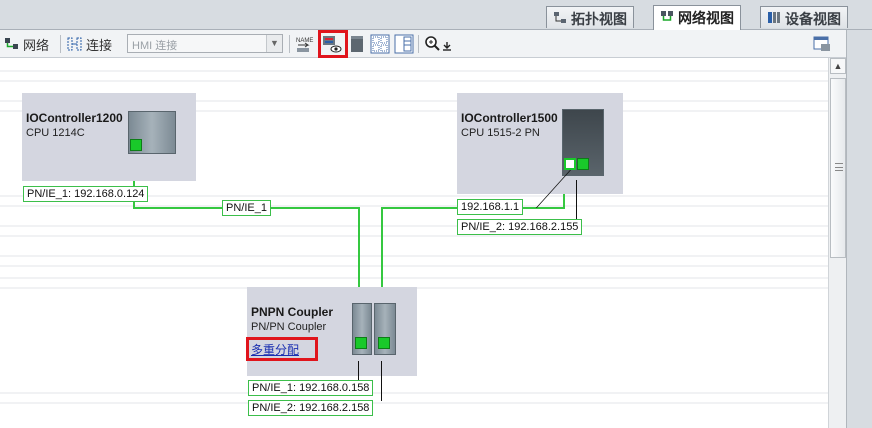 The height and width of the screenshot is (428, 872). I want to click on module-icon, so click(357, 44).